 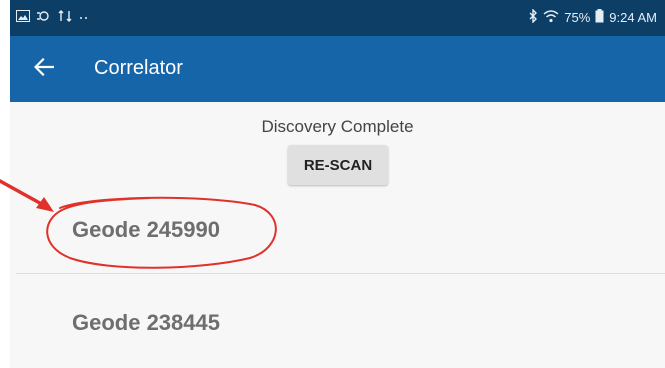 I want to click on device-name: Geode 245990, so click(x=146, y=229).